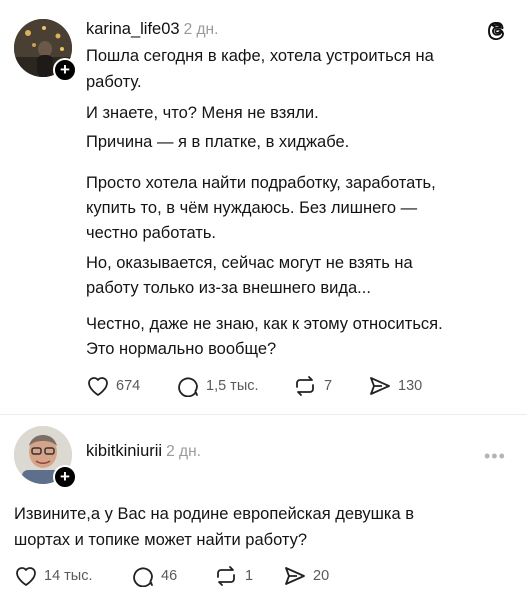 The width and height of the screenshot is (527, 600). Describe the element at coordinates (410, 386) in the screenshot. I see `share-count: 130` at that location.